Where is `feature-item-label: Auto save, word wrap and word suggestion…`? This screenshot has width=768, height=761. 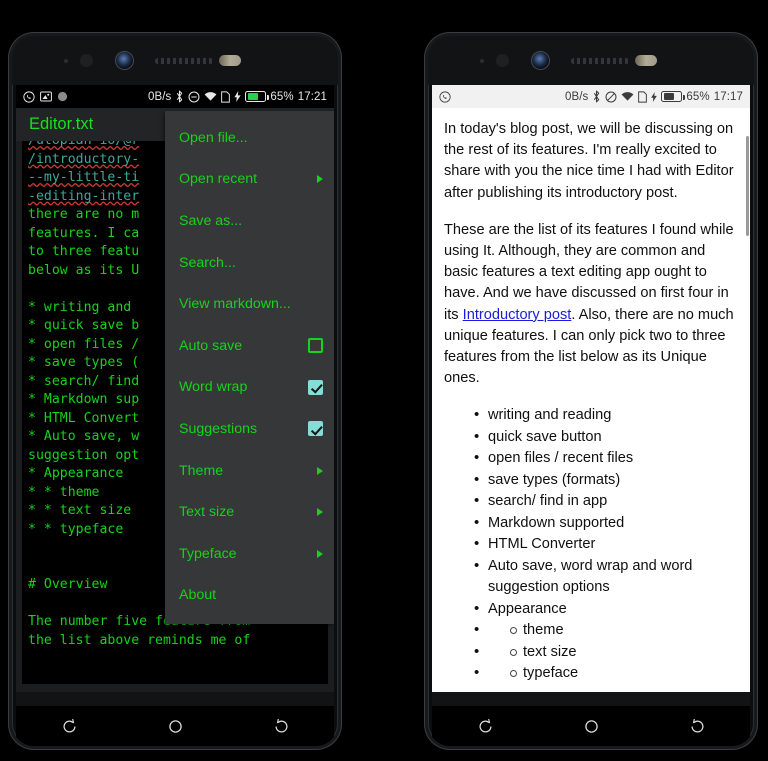 feature-item-label: Auto save, word wrap and word suggestion… is located at coordinates (590, 576).